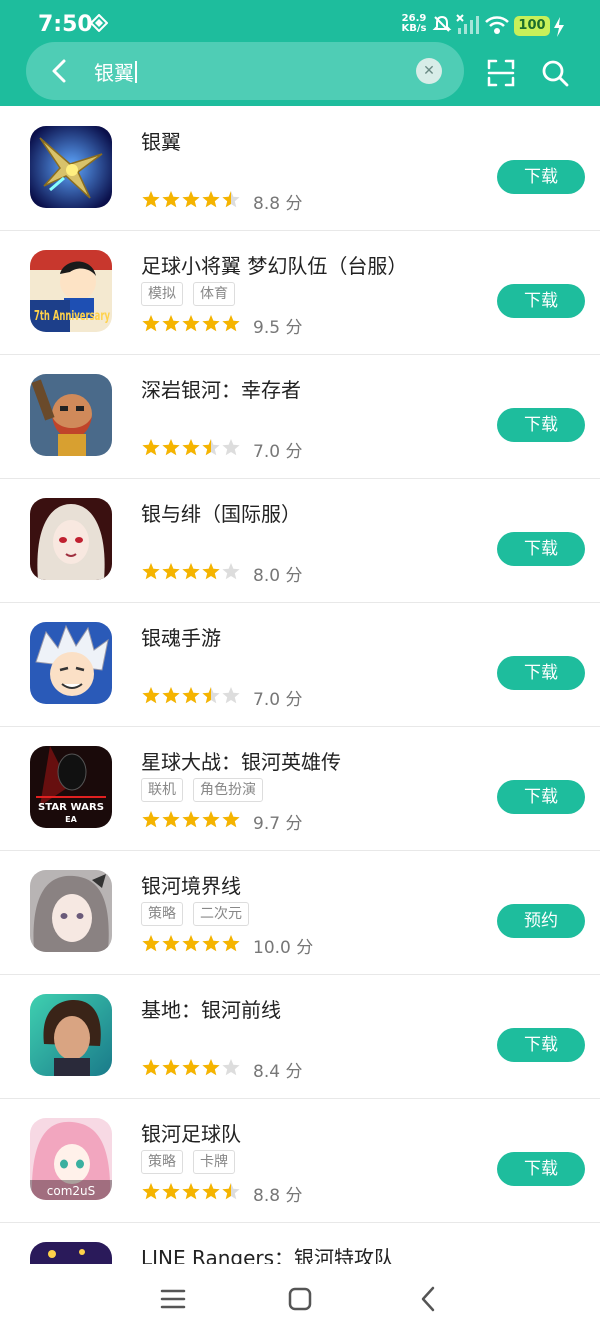  I want to click on score-text: 9.5 分, so click(278, 328).